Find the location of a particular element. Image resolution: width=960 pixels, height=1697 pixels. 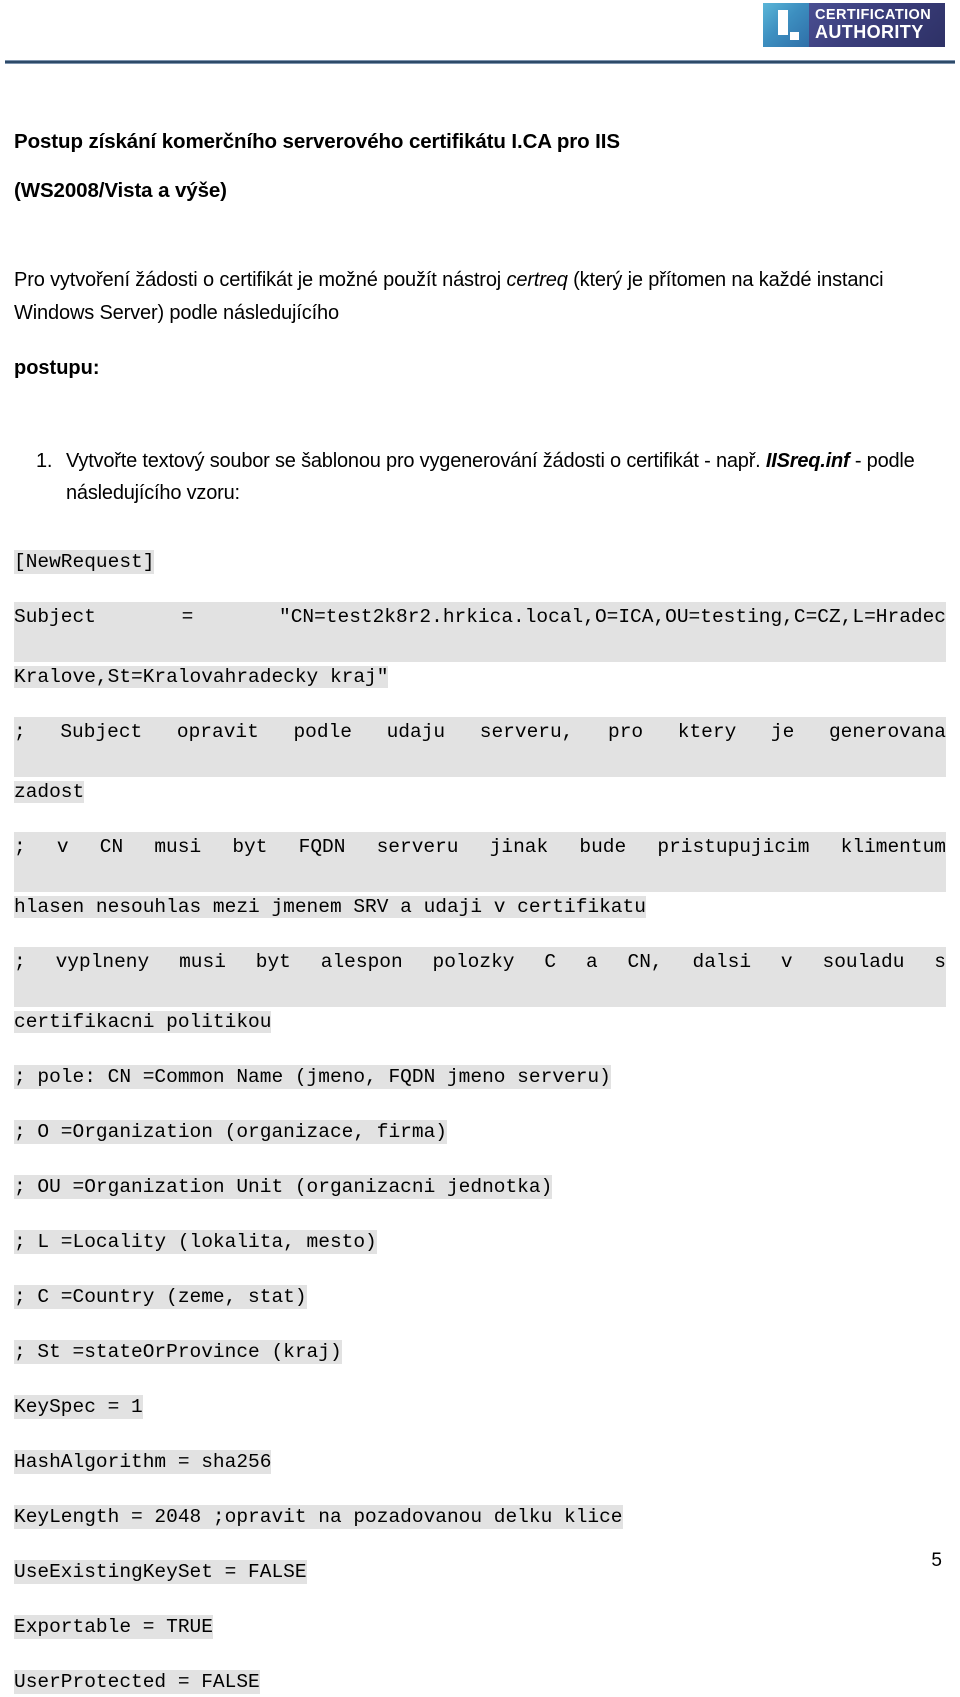

intro-postupu-line: postupu: is located at coordinates (57, 368).